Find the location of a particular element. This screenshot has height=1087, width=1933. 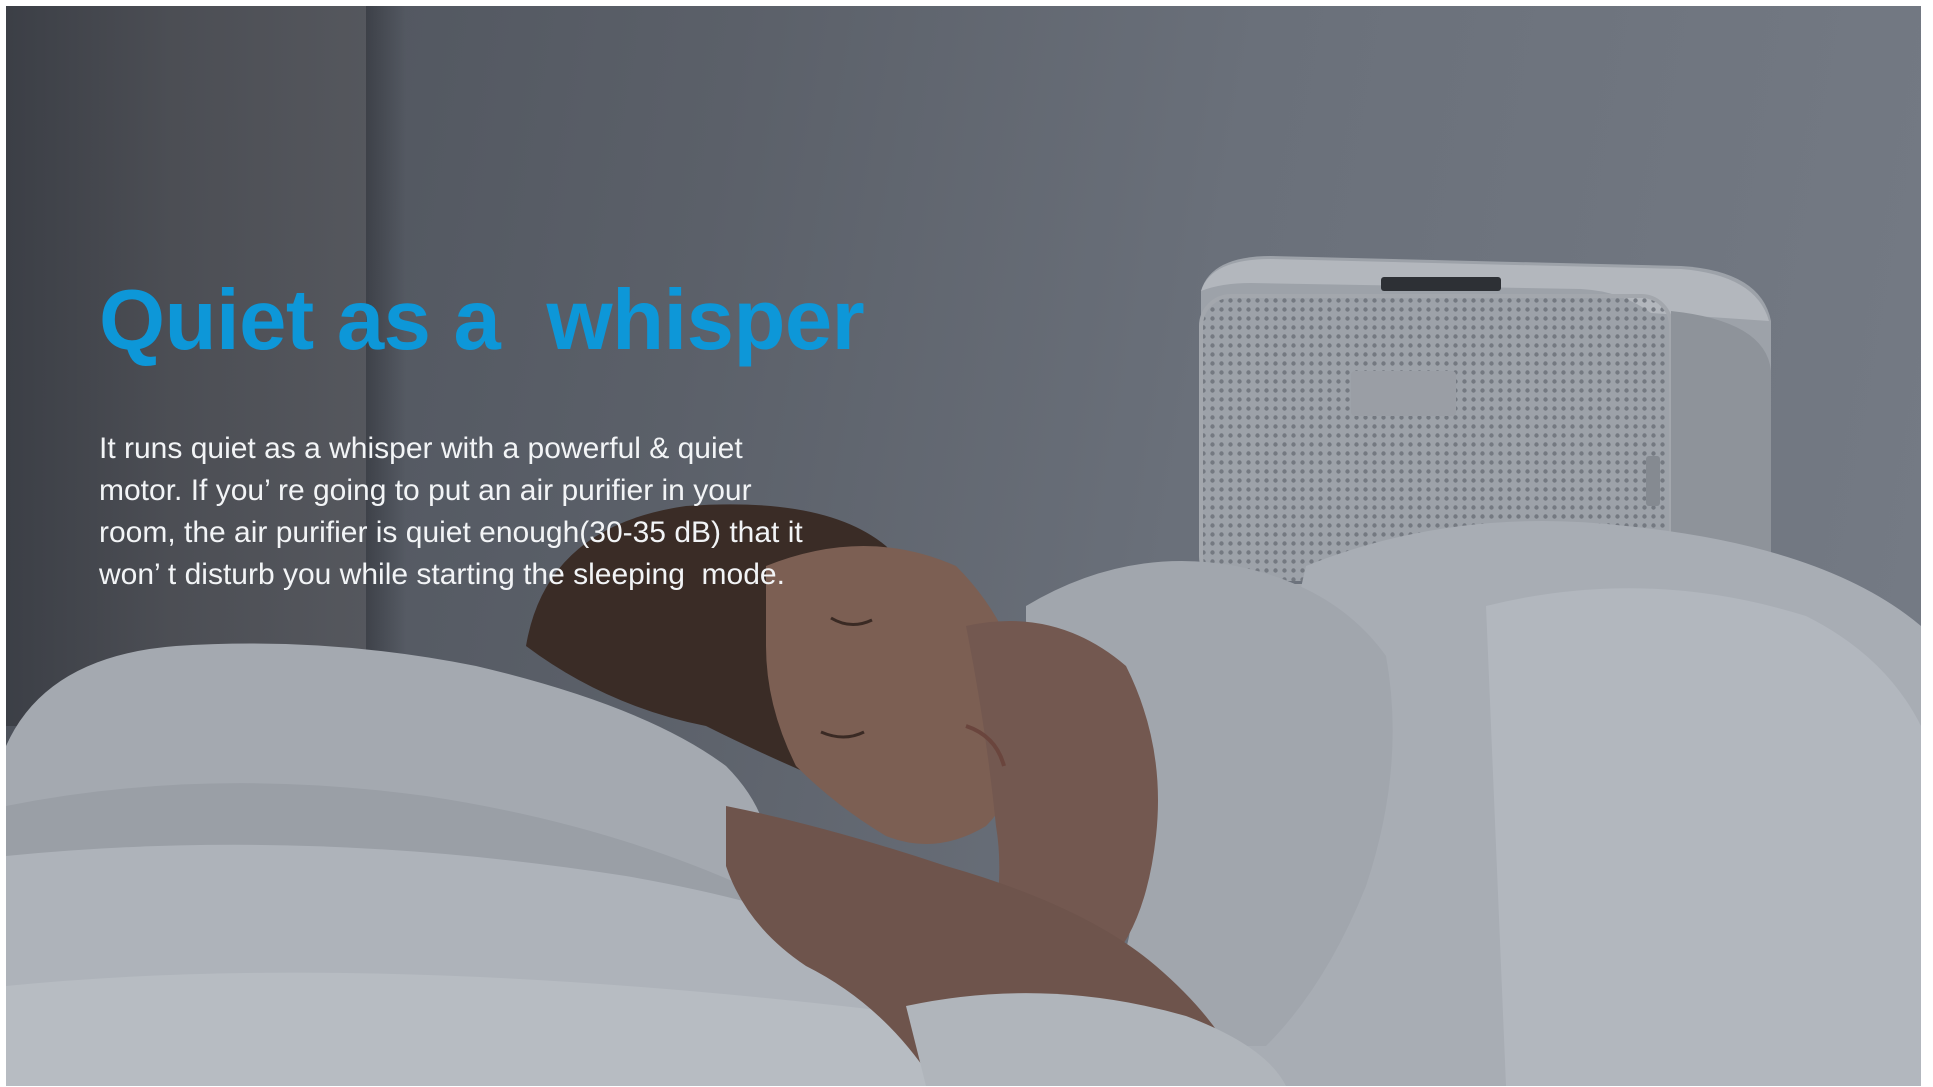

headline: Quiet as a whisper is located at coordinates (482, 320).